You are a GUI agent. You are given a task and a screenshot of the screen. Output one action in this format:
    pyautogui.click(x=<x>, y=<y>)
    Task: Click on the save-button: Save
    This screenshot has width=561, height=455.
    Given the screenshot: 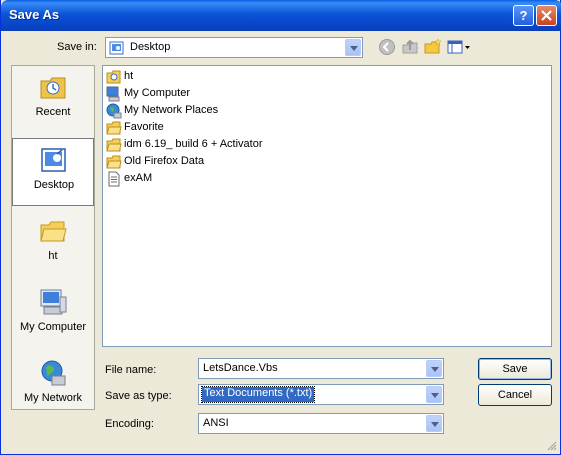 What is the action you would take?
    pyautogui.click(x=515, y=369)
    